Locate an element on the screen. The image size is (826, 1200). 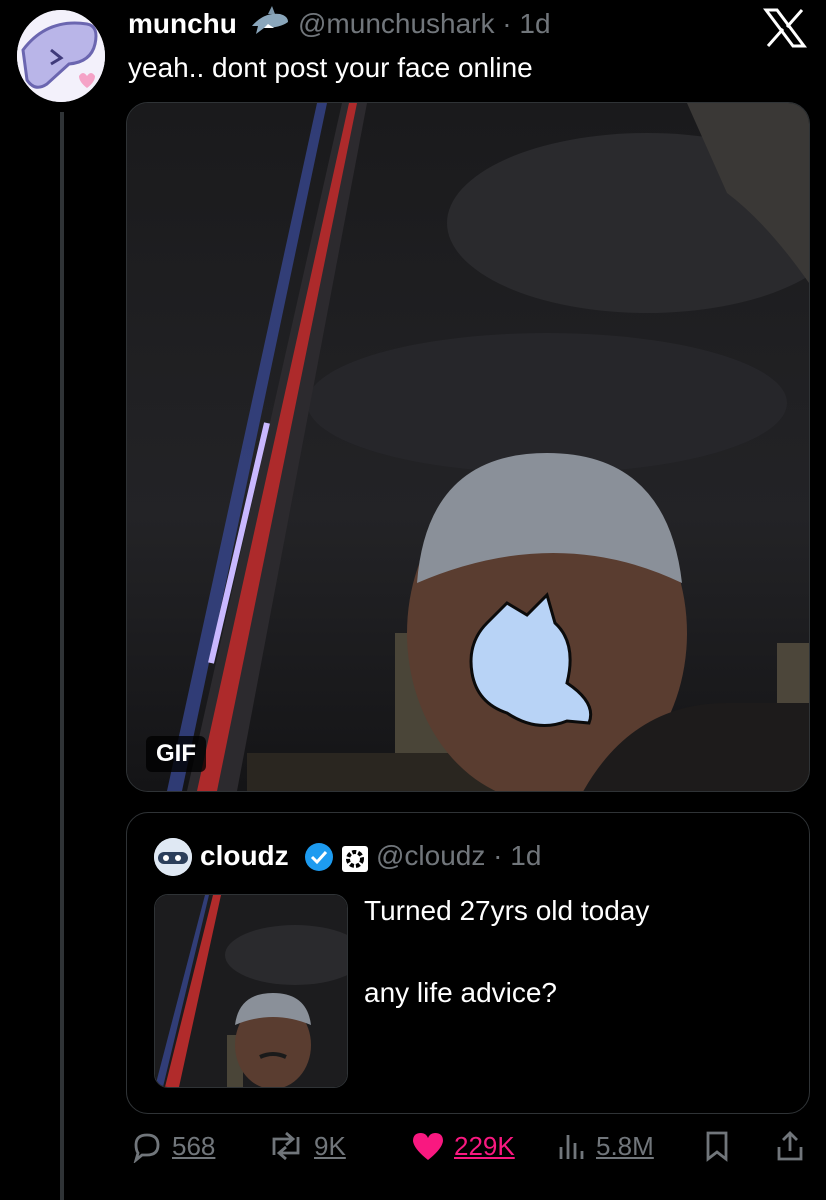
reply-icon is located at coordinates (146, 1148).